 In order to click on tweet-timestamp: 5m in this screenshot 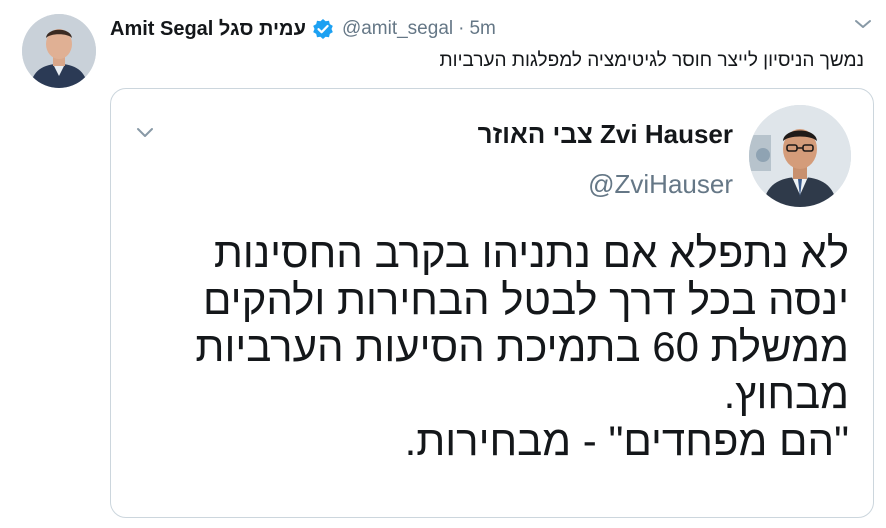, I will do `click(482, 29)`.